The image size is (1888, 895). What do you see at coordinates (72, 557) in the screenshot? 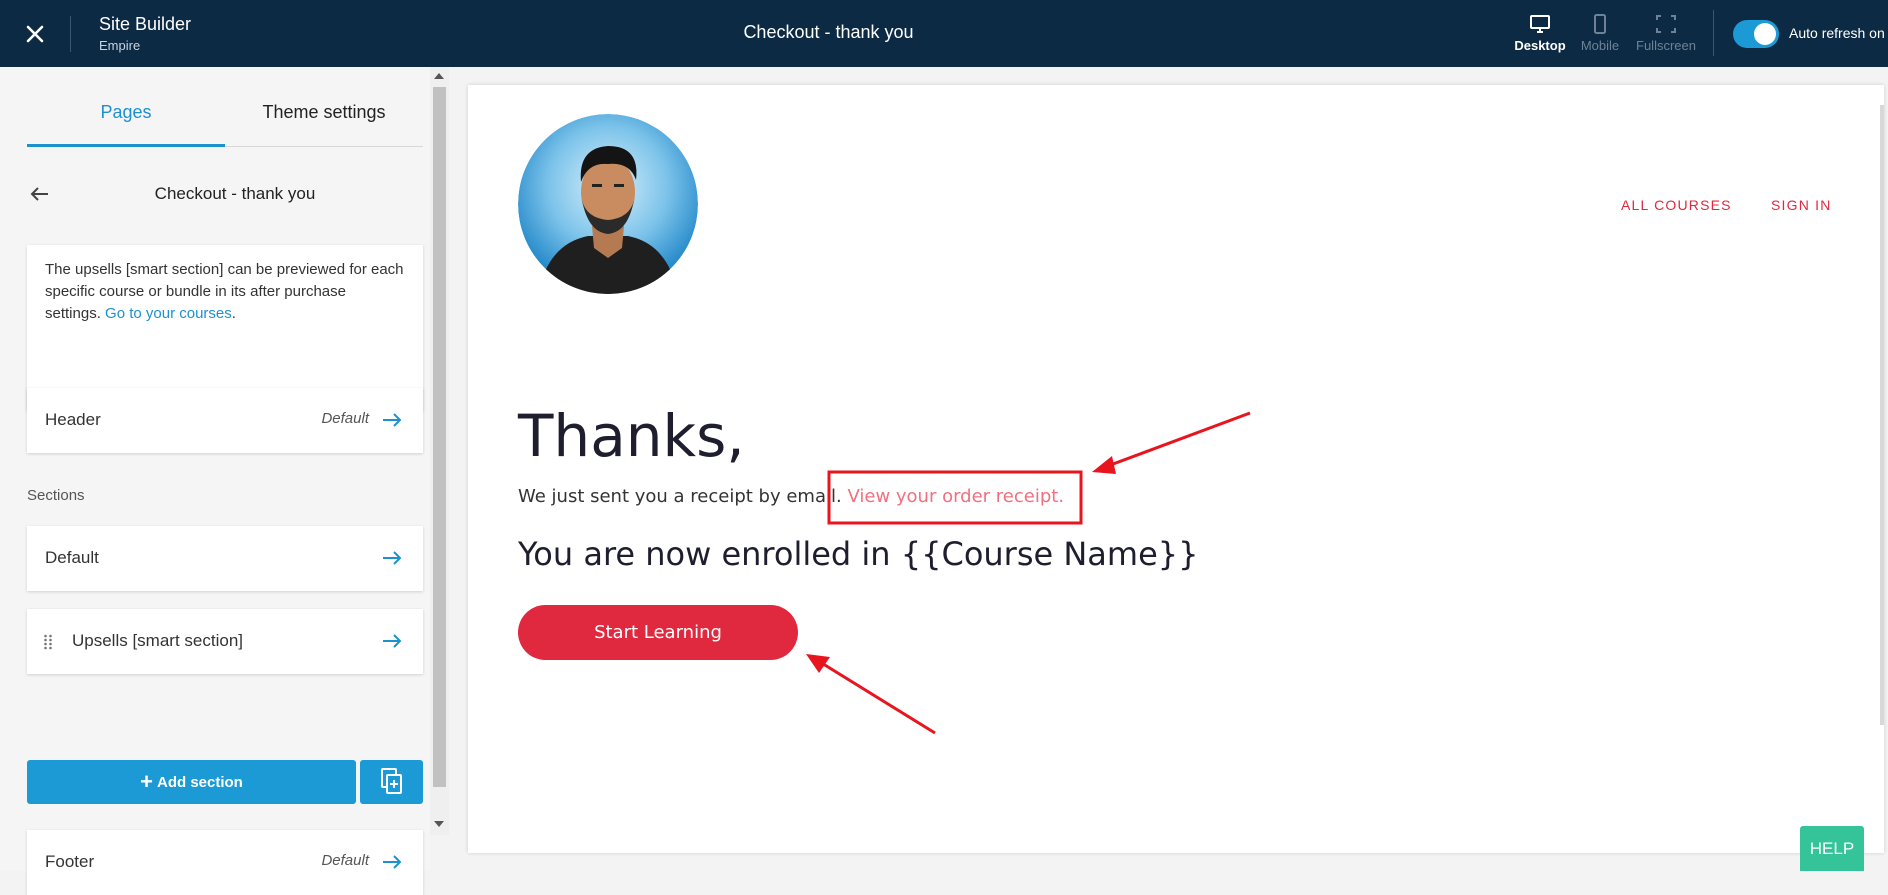
I see `section-label: Default` at bounding box center [72, 557].